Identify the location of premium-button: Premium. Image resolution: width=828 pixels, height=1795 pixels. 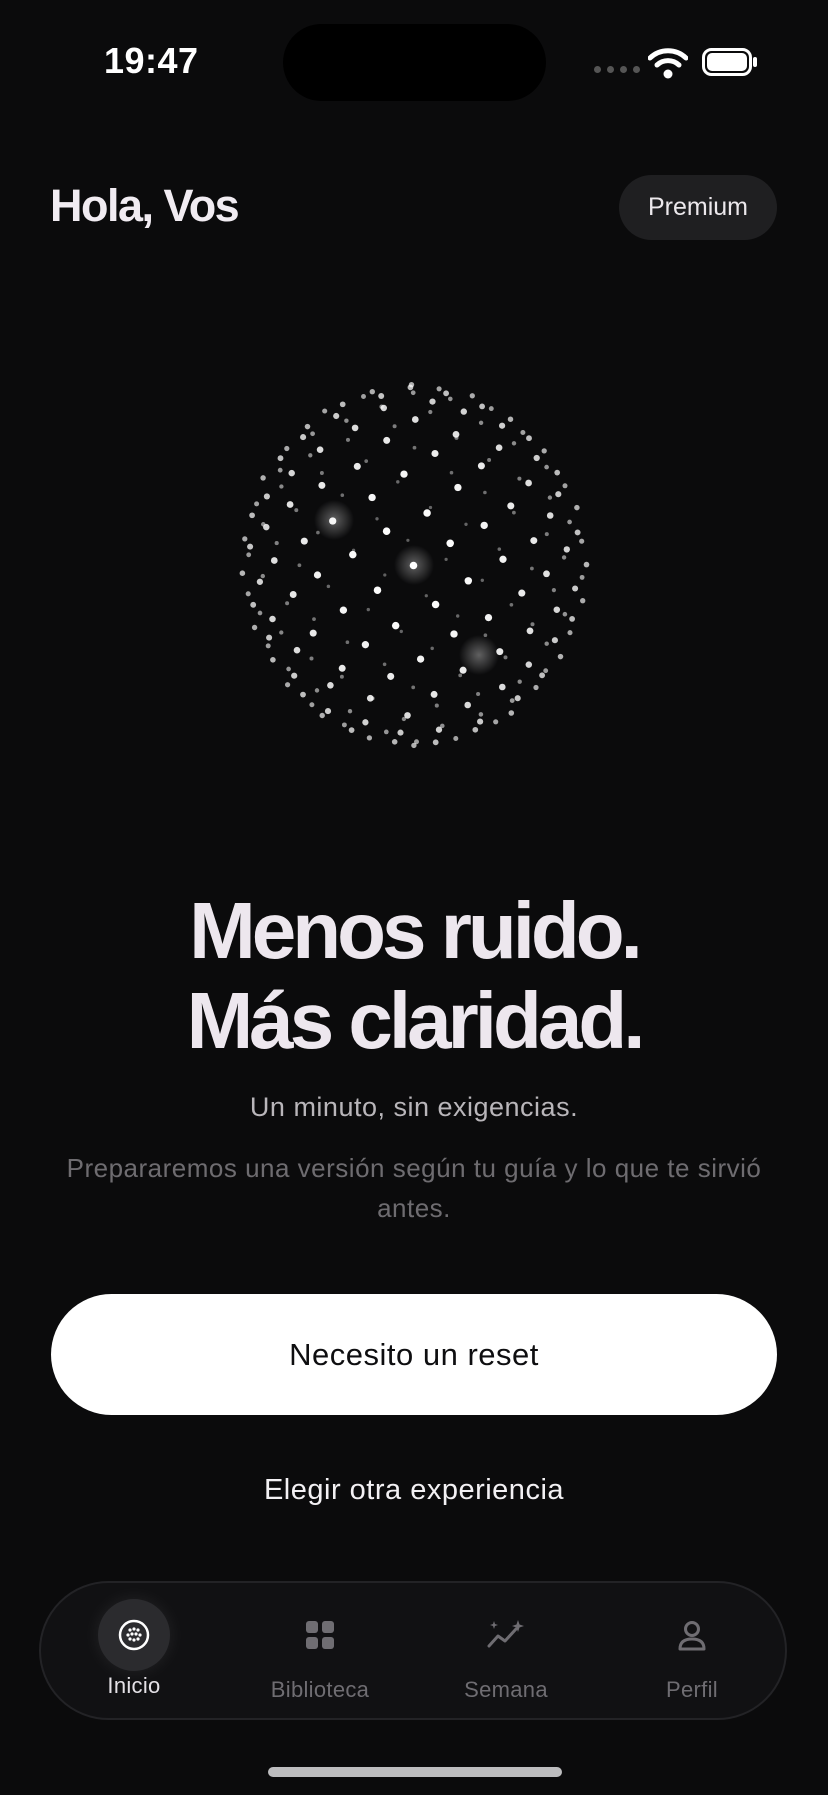
(698, 207).